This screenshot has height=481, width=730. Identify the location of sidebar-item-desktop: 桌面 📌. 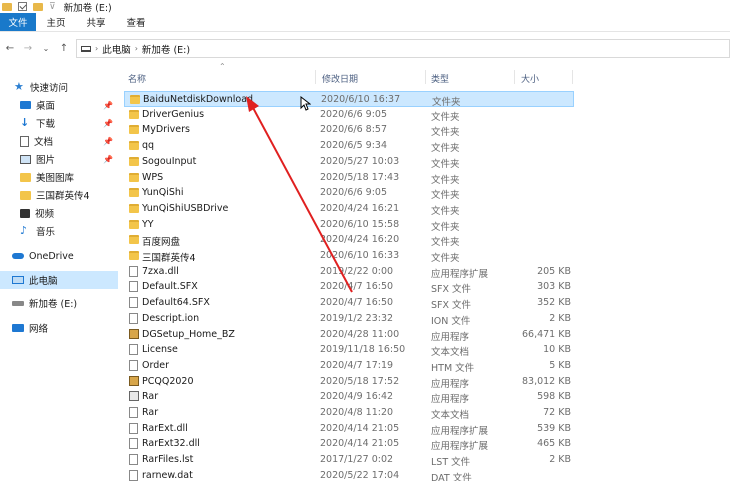
(59, 105).